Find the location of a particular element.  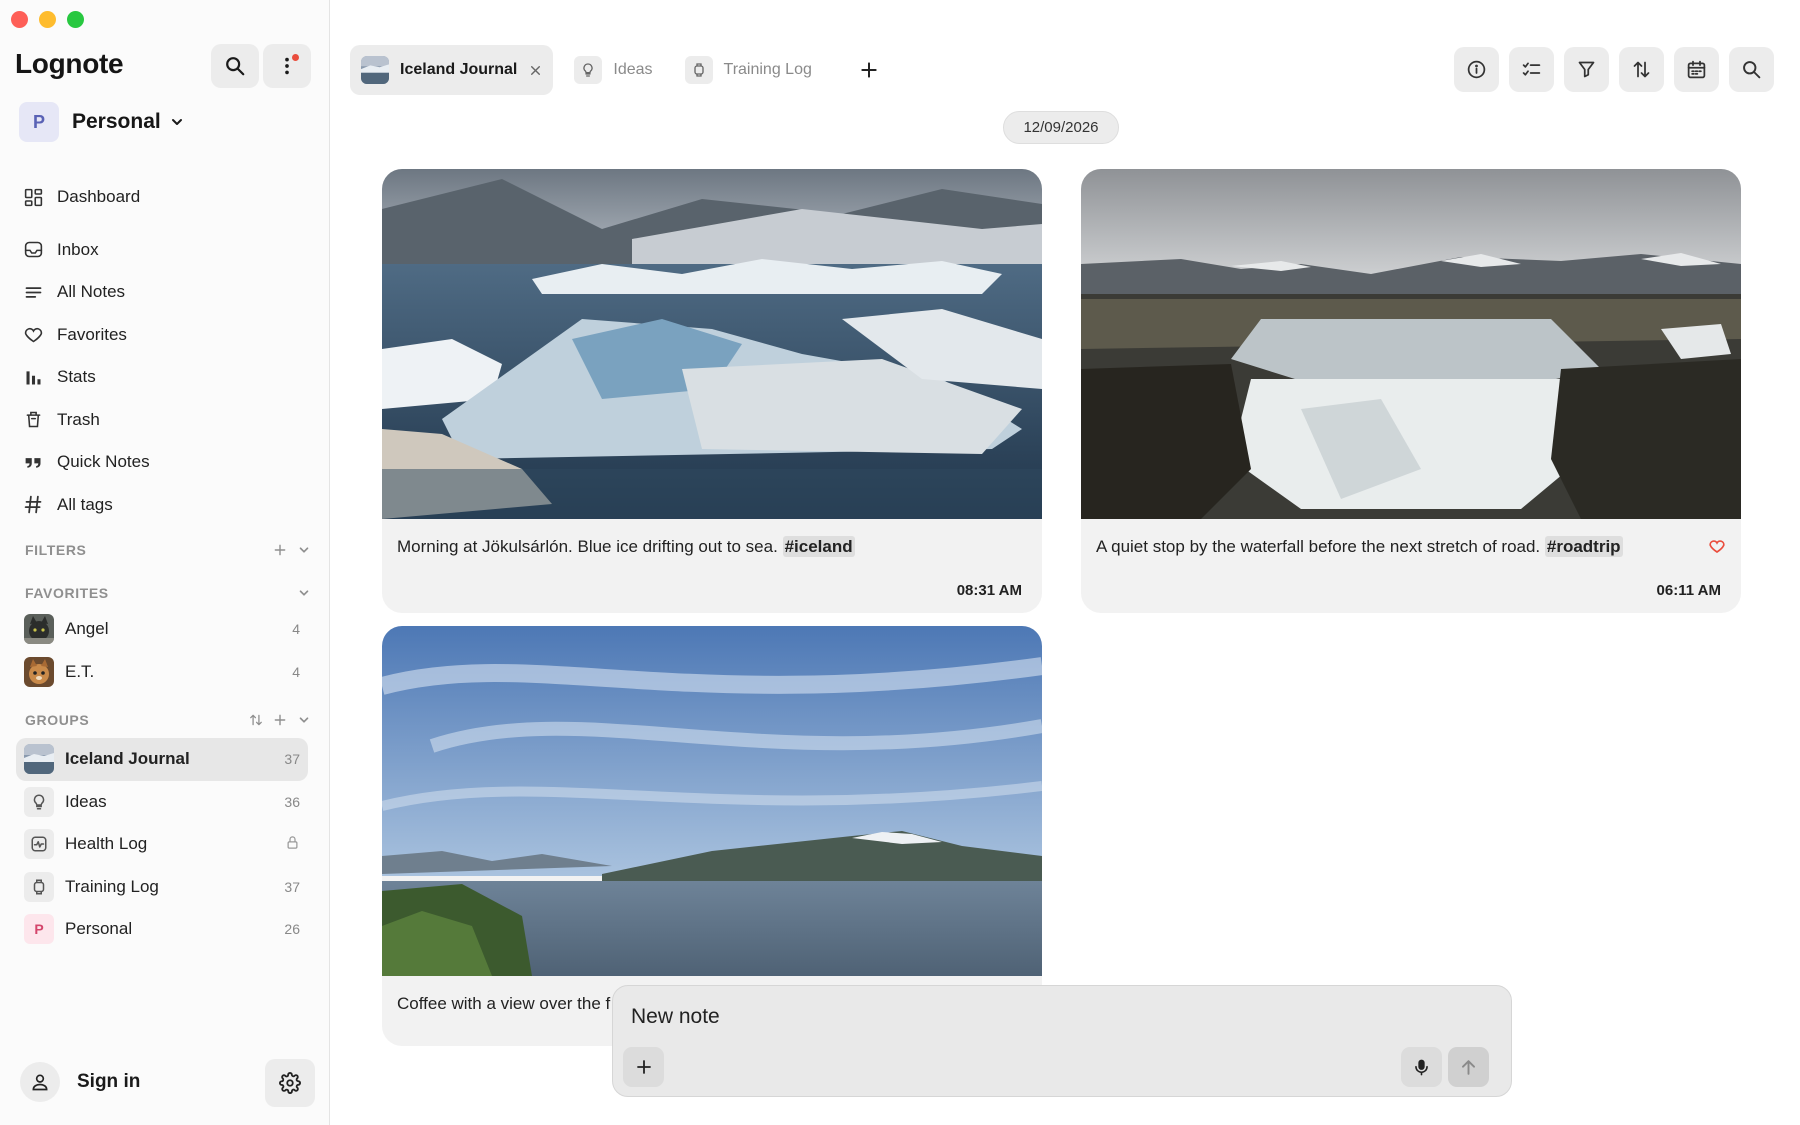

nav-item-favorites: Favorites is located at coordinates (167, 335).